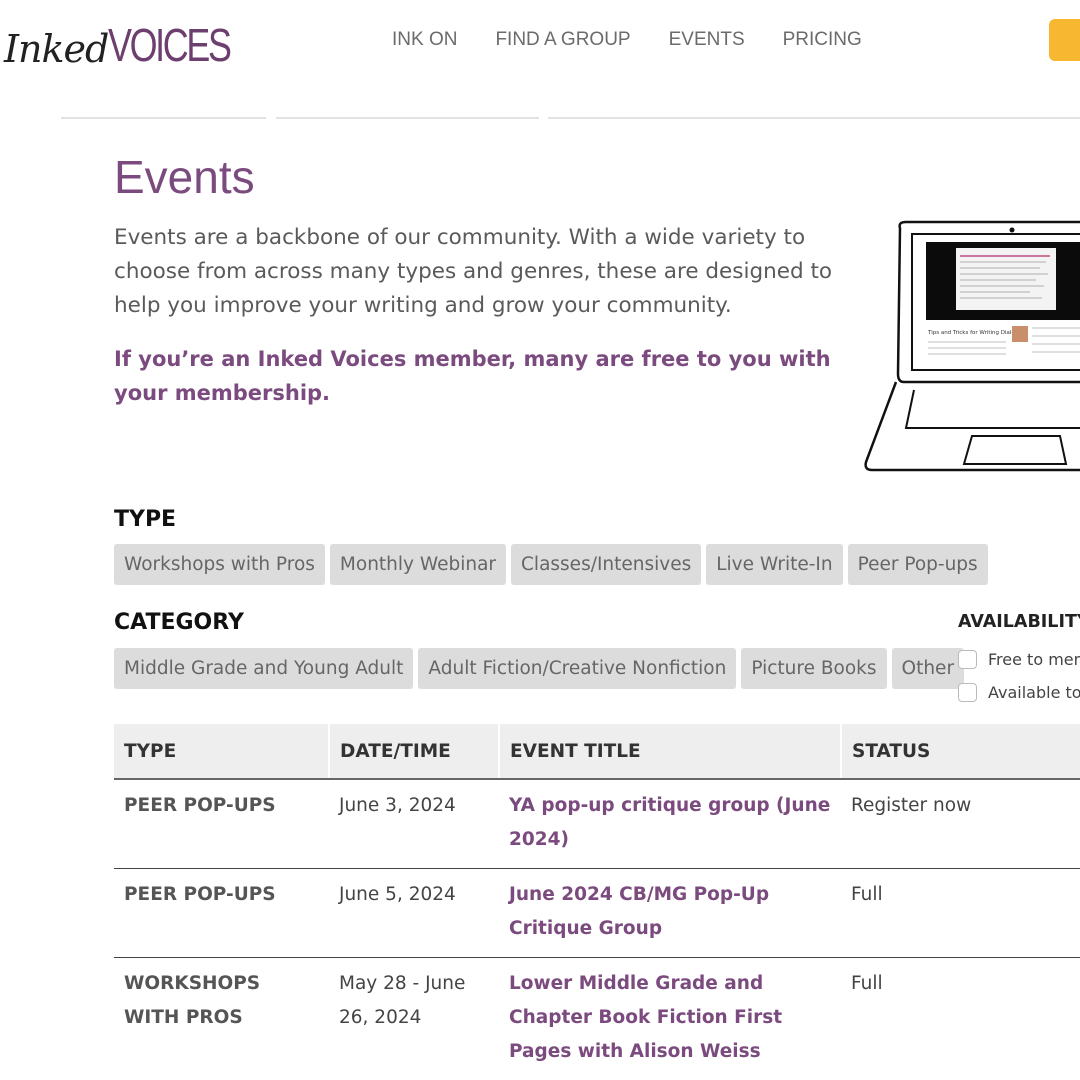 The image size is (1080, 1080). Describe the element at coordinates (418, 564) in the screenshot. I see `filter-monthly-webinar: Monthly Webinar` at that location.